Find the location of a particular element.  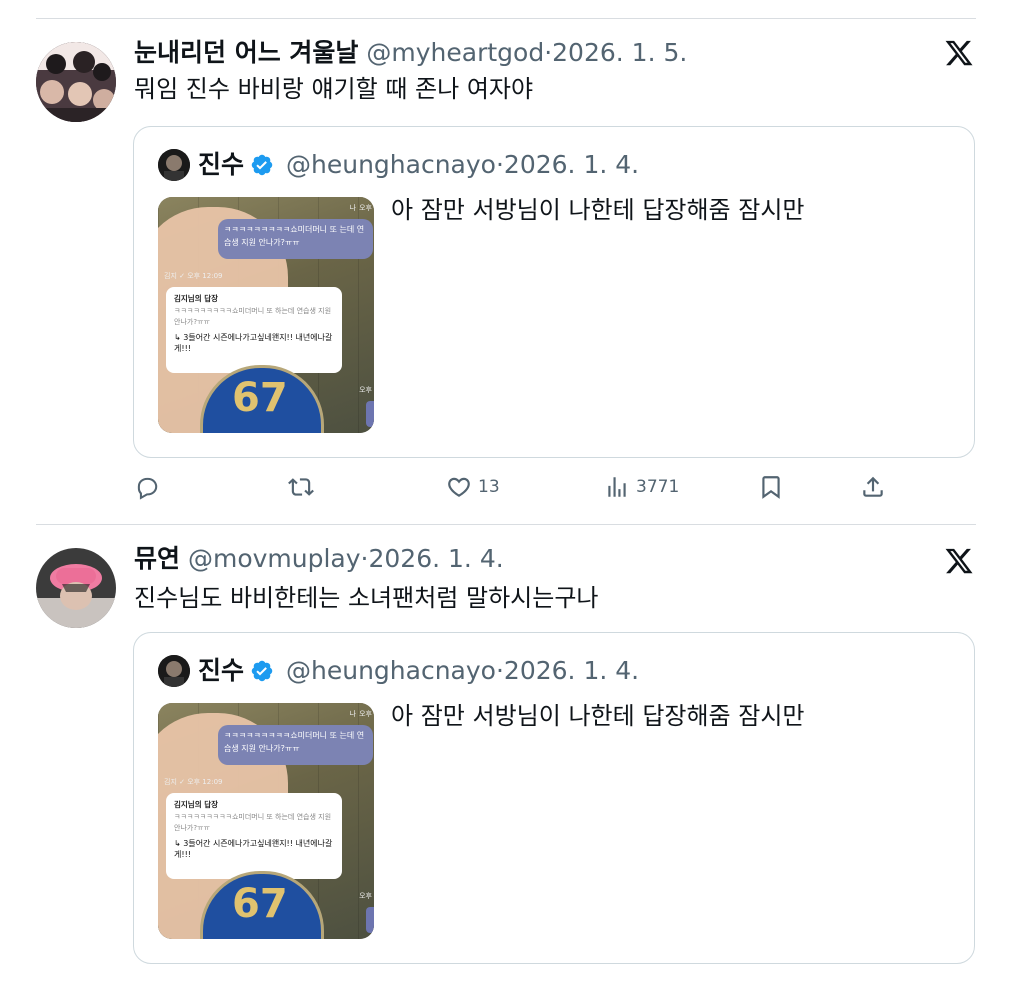

tweet-date: 2026. 1. 4. is located at coordinates (436, 558).